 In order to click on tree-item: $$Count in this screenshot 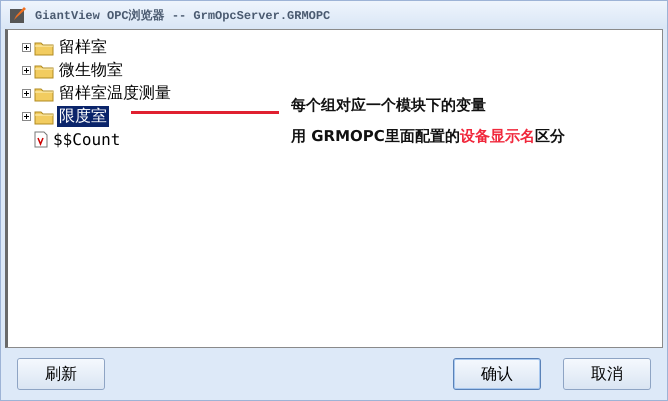, I will do `click(86, 139)`.